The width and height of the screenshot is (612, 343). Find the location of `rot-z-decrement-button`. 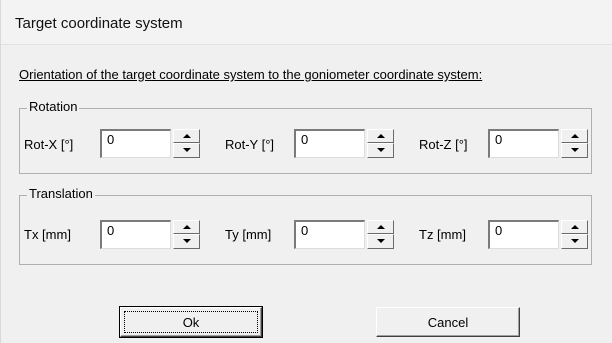

rot-z-decrement-button is located at coordinates (574, 150).